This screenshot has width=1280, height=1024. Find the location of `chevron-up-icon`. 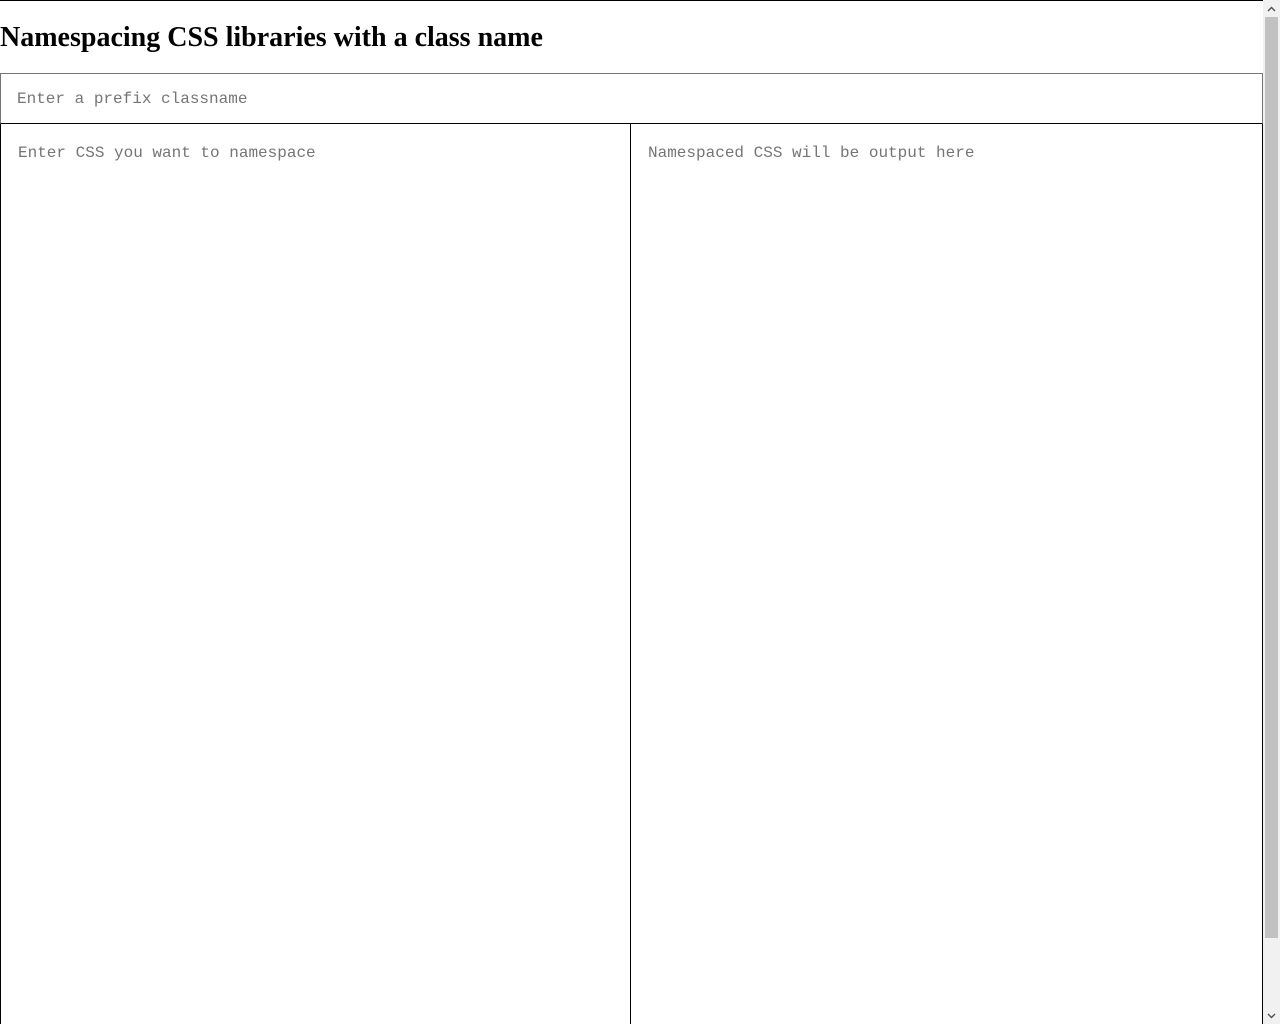

chevron-up-icon is located at coordinates (1271, 8).